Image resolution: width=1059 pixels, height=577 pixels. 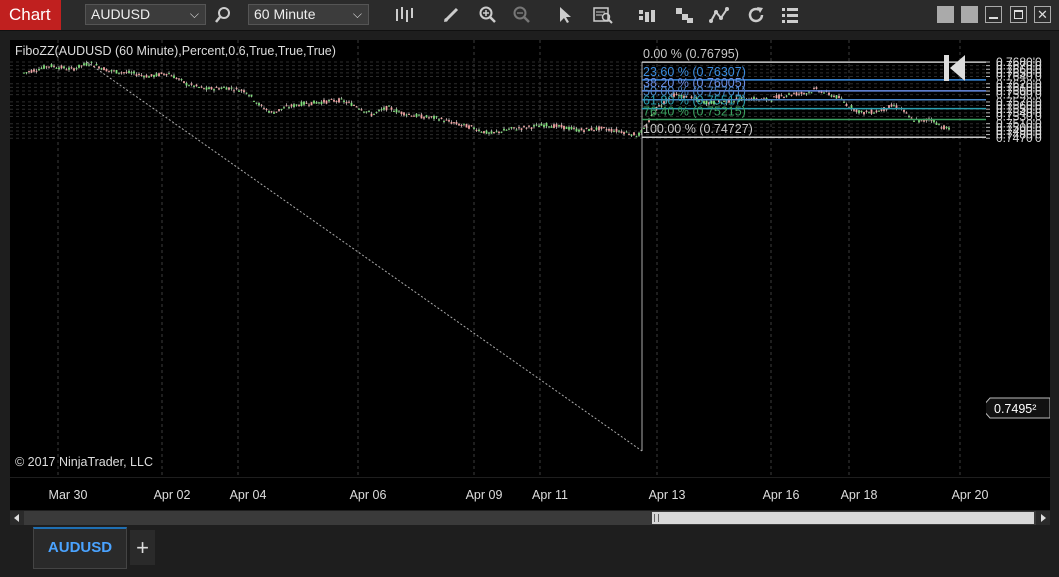 I want to click on trade-panel-icon, so click(x=647, y=15).